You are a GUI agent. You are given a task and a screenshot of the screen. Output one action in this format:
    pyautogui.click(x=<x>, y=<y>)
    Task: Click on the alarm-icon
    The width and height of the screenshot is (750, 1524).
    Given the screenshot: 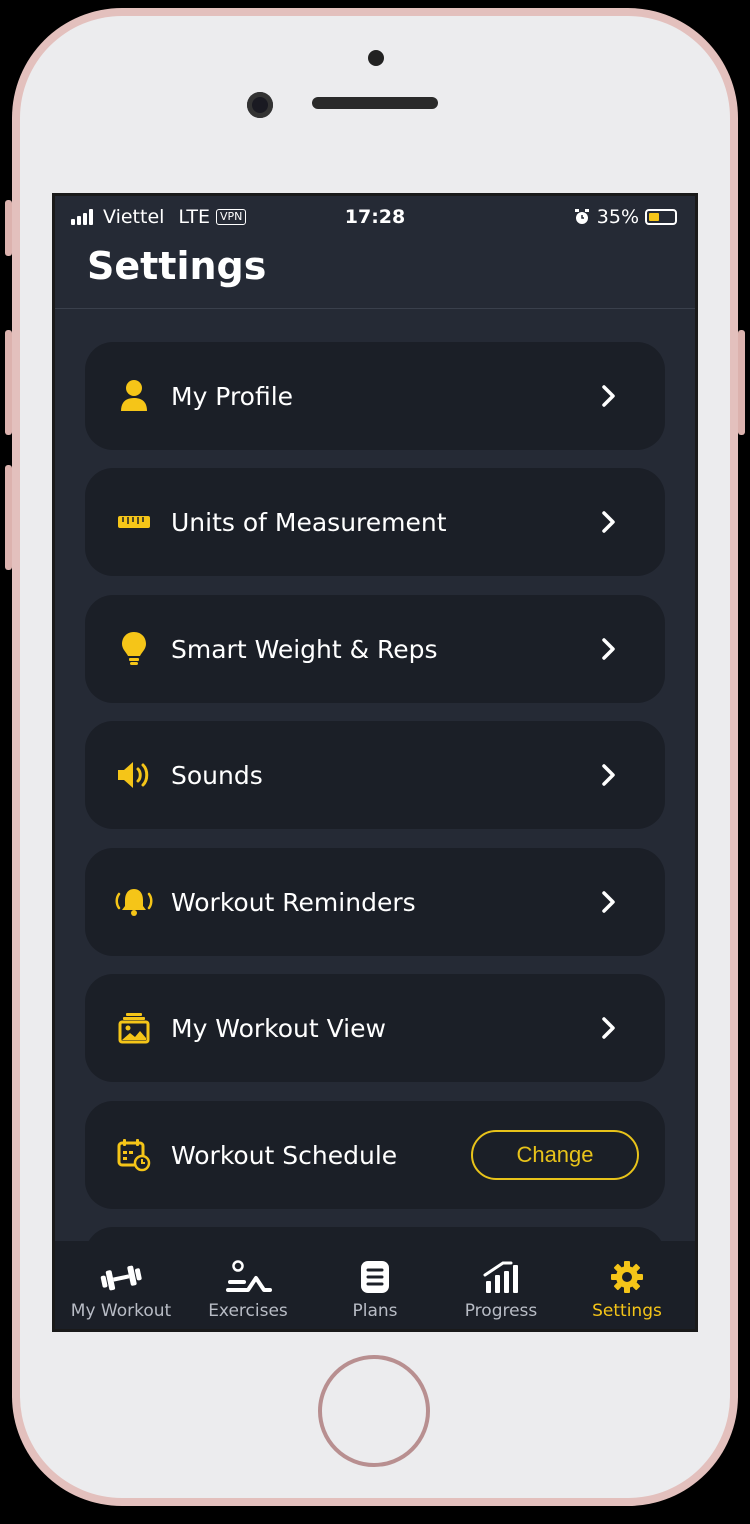 What is the action you would take?
    pyautogui.click(x=581, y=216)
    